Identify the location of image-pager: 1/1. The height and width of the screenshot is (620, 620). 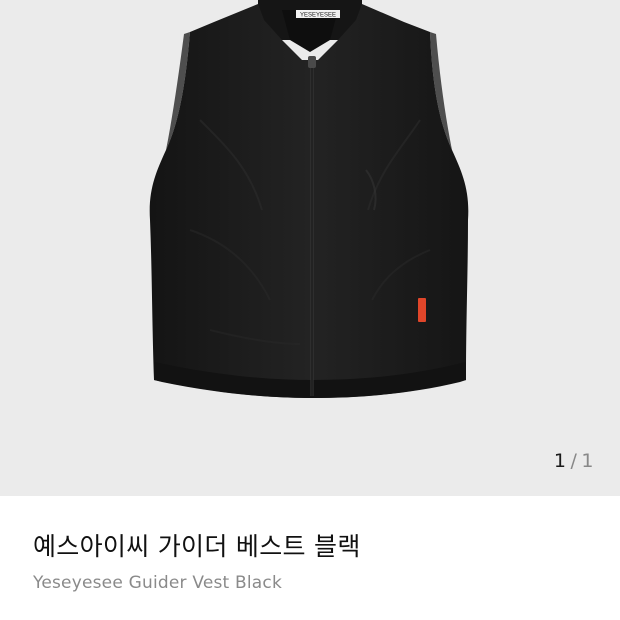
(574, 461).